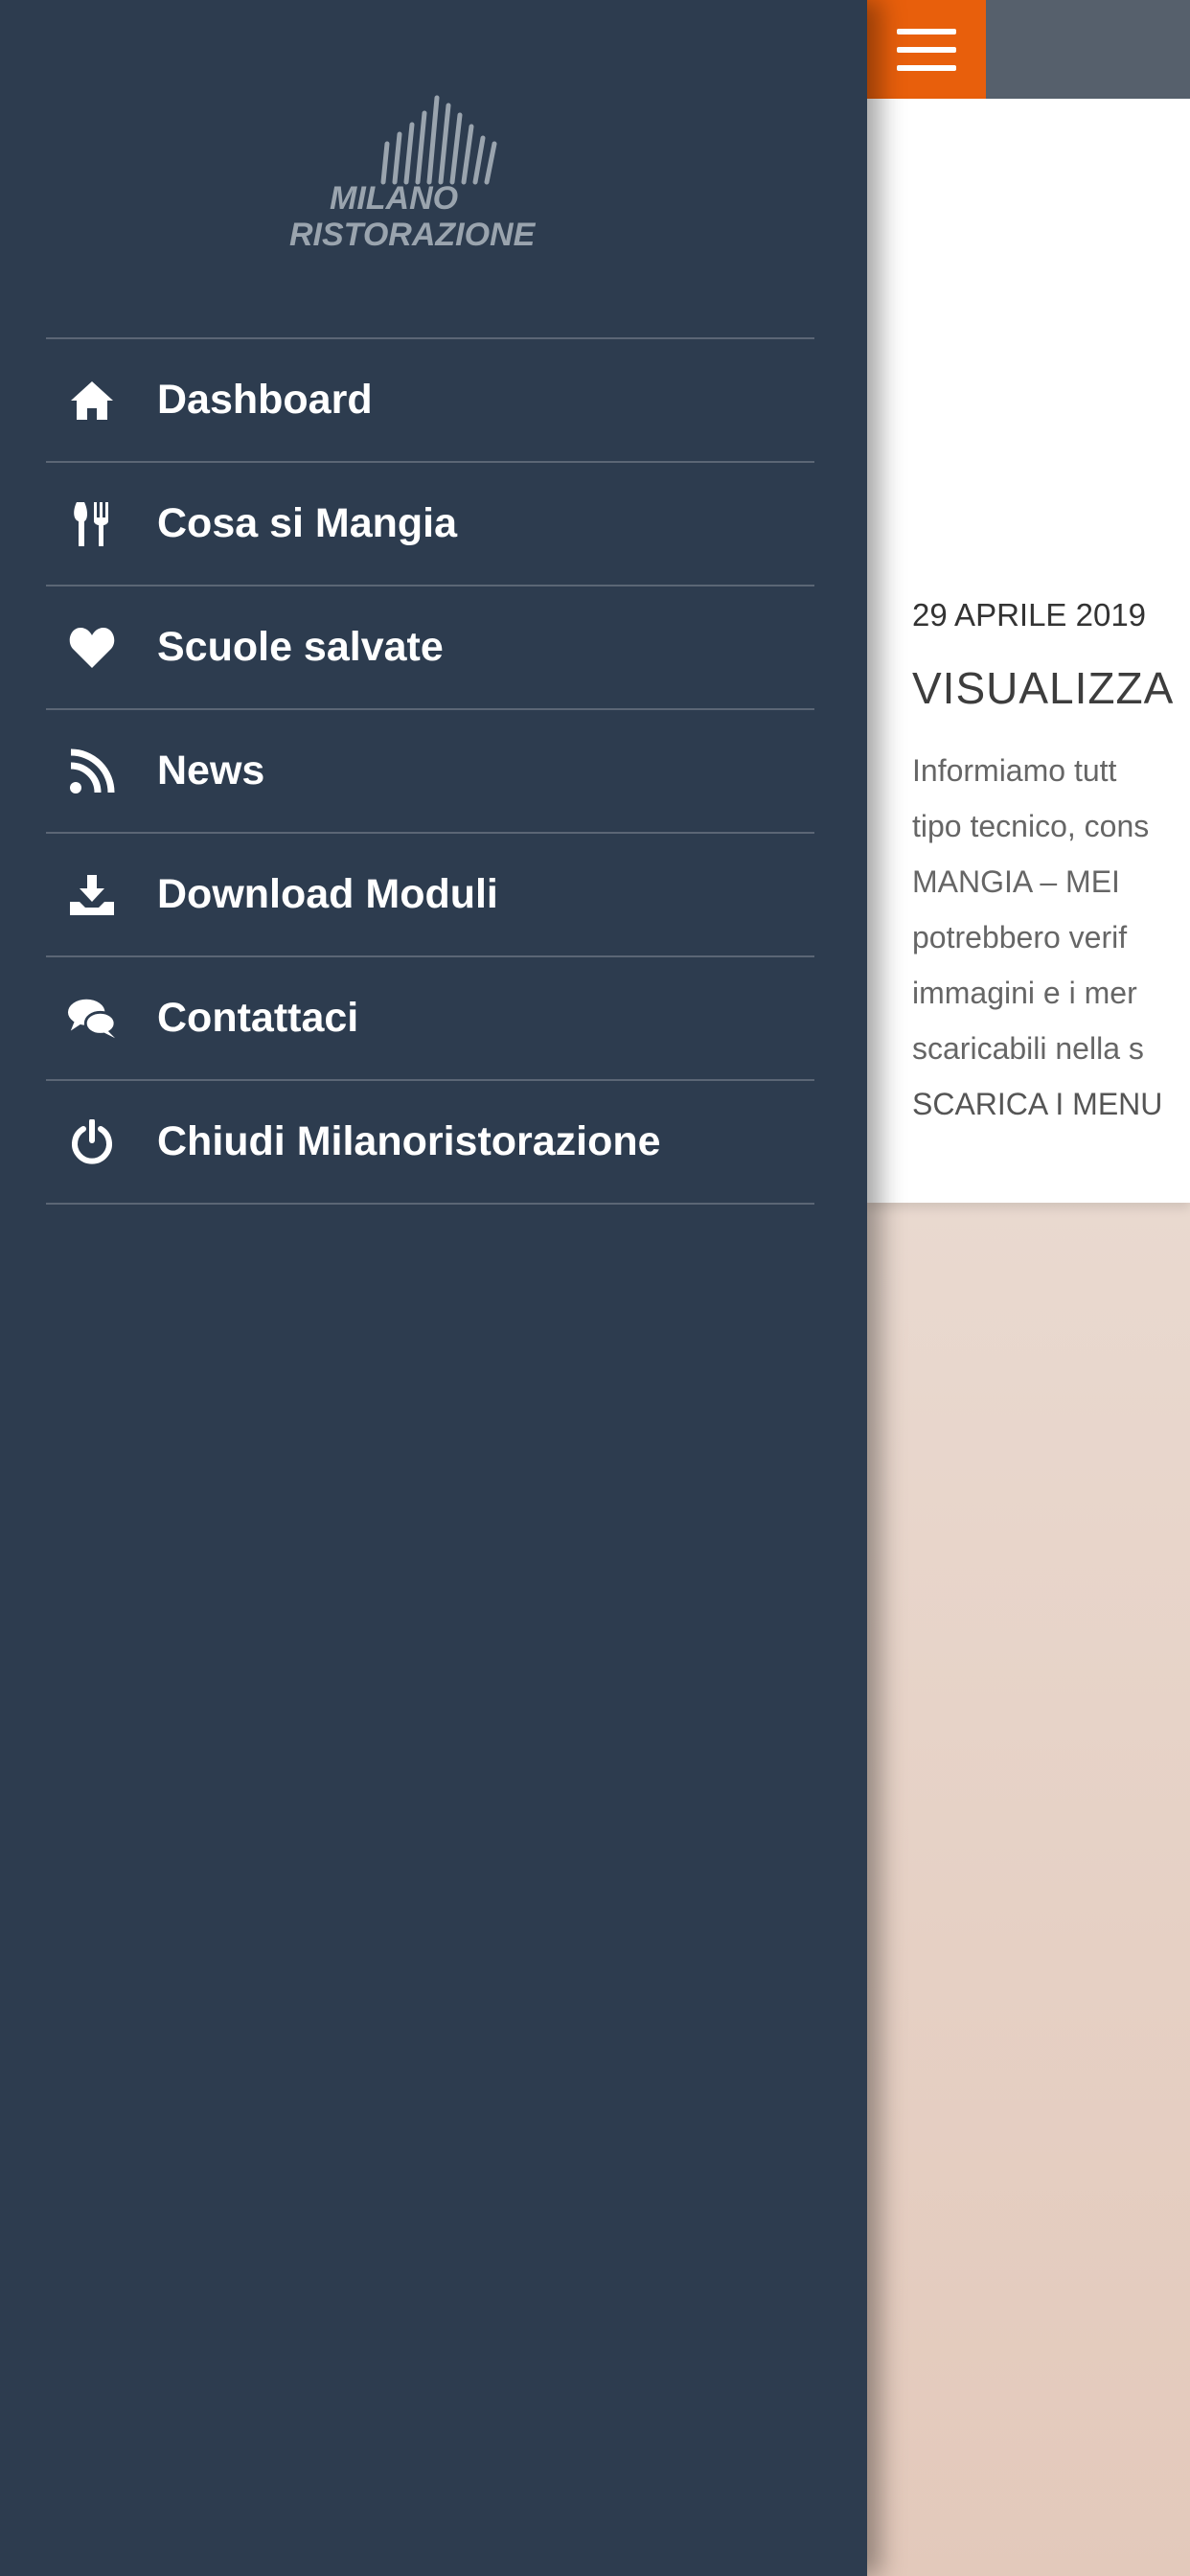 This screenshot has height=2576, width=1190. What do you see at coordinates (1028, 1048) in the screenshot?
I see `news-line: scaricabili nella s` at bounding box center [1028, 1048].